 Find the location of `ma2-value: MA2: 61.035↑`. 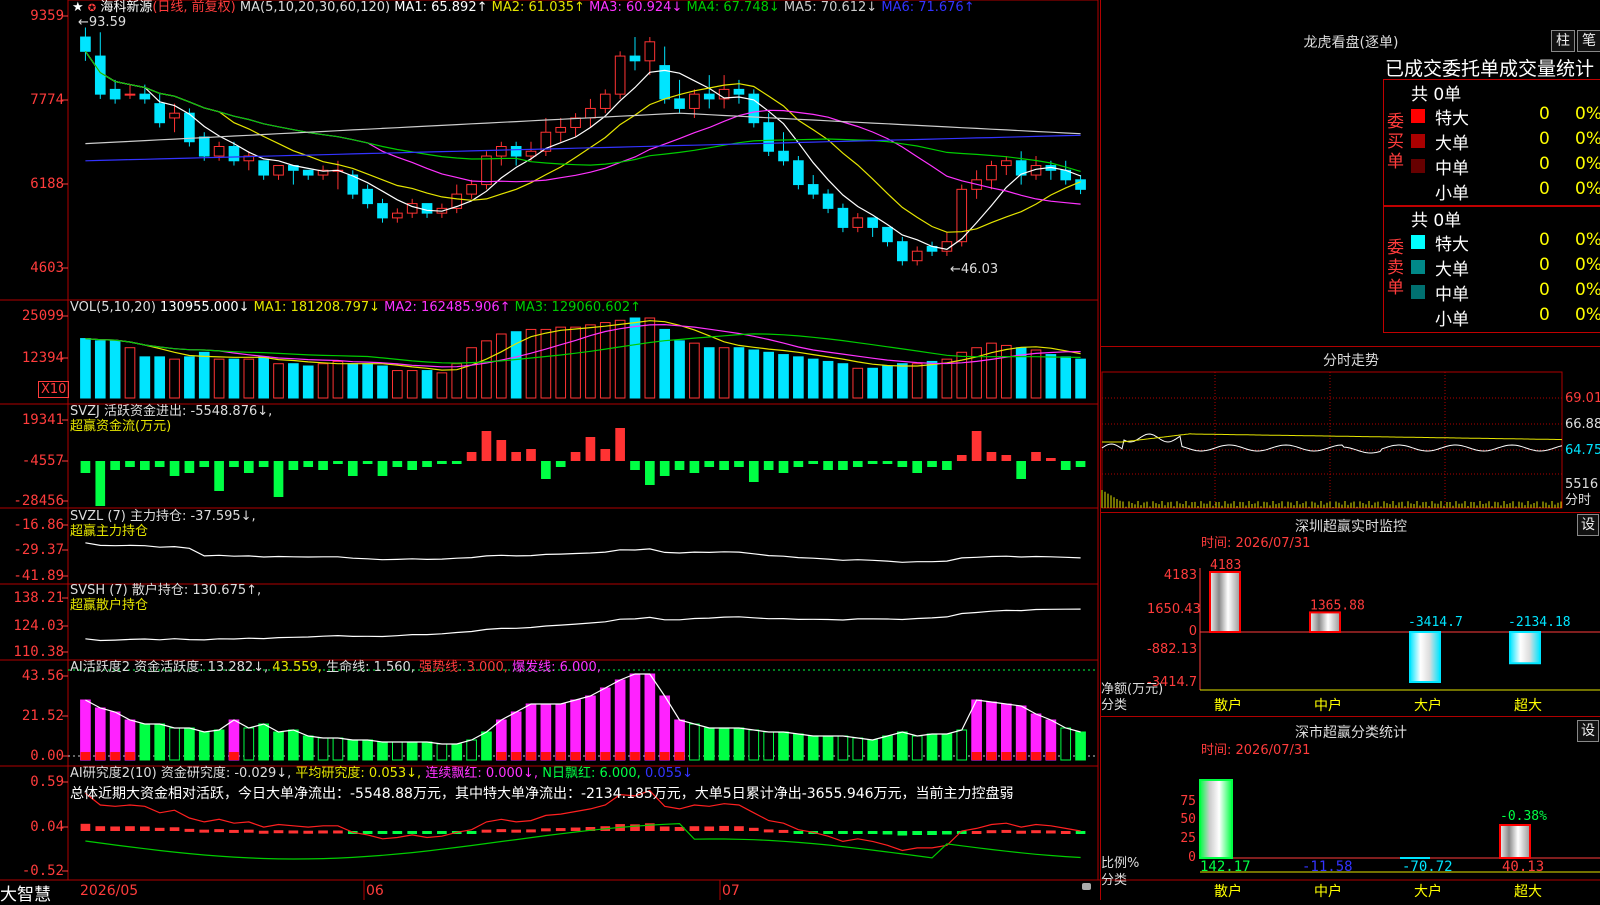

ma2-value: MA2: 61.035↑ is located at coordinates (538, 7).